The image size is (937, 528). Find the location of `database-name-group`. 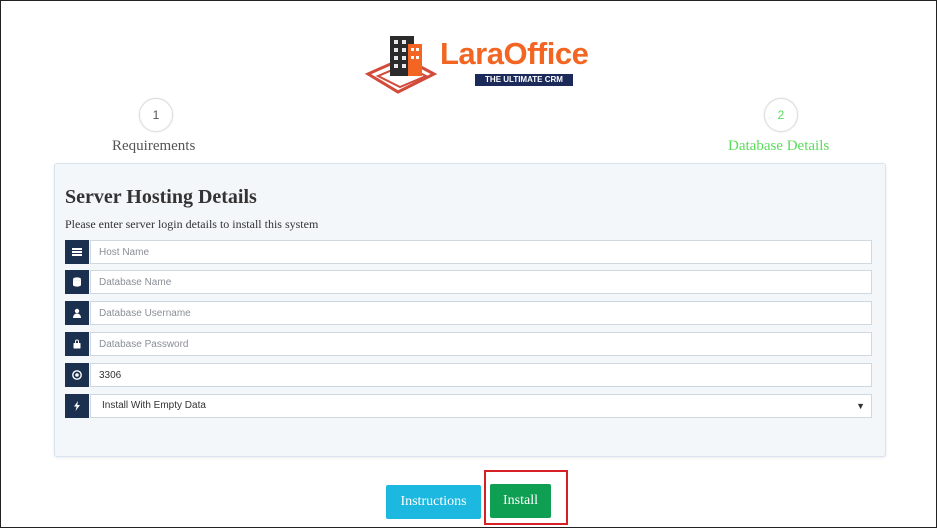

database-name-group is located at coordinates (469, 282).